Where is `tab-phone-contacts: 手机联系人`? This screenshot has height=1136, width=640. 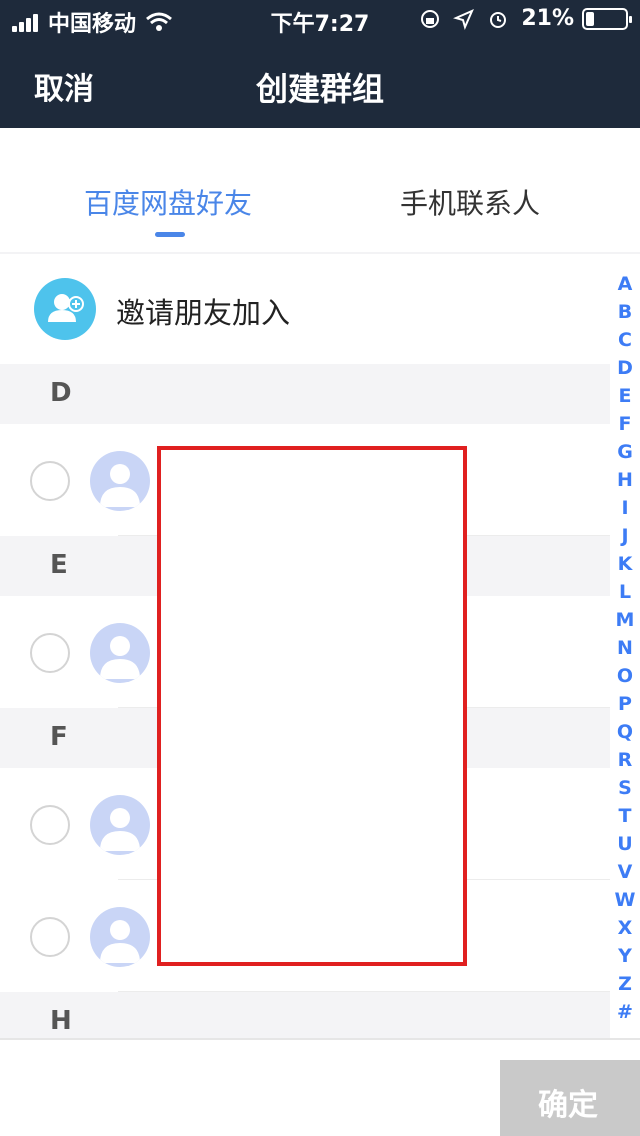 tab-phone-contacts: 手机联系人 is located at coordinates (470, 202).